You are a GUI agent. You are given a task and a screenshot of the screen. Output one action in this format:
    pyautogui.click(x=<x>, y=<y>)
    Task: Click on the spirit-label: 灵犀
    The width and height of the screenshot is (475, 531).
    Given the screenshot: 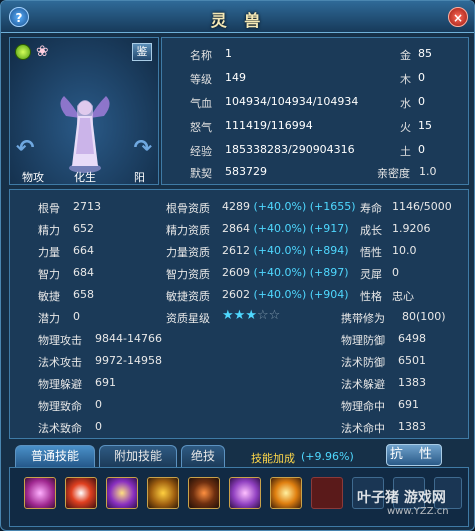 What is the action you would take?
    pyautogui.click(x=371, y=274)
    